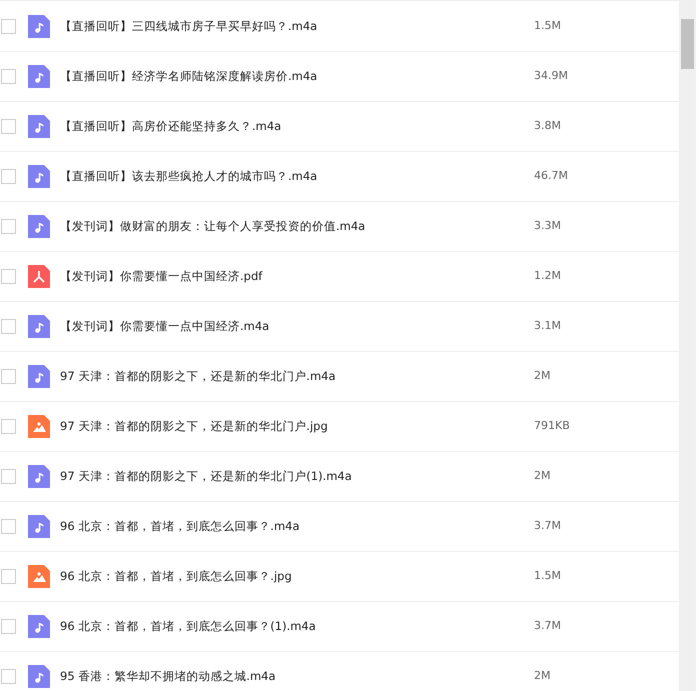 The height and width of the screenshot is (691, 700). I want to click on file-size: 3.8M, so click(547, 126).